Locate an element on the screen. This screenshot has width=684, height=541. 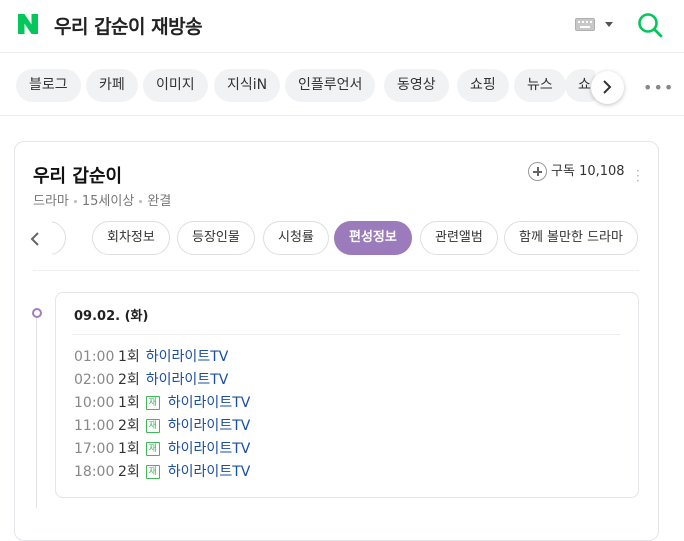
tab-news: 뉴스 is located at coordinates (540, 85).